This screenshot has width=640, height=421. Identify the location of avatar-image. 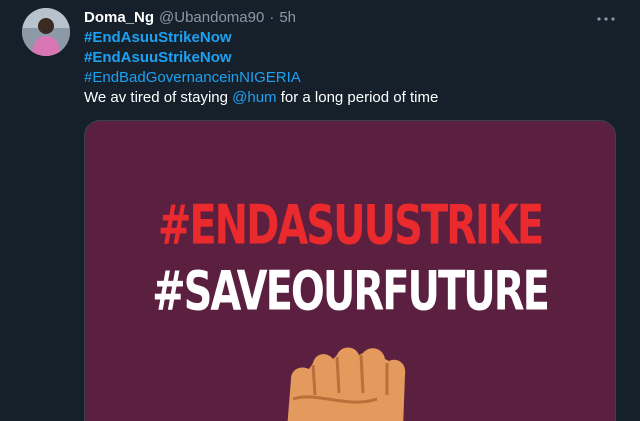
(46, 32).